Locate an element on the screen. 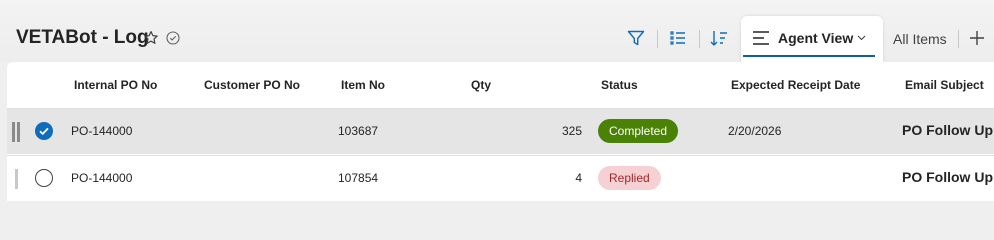 The height and width of the screenshot is (240, 994). cell-item-no: 103687 is located at coordinates (358, 131).